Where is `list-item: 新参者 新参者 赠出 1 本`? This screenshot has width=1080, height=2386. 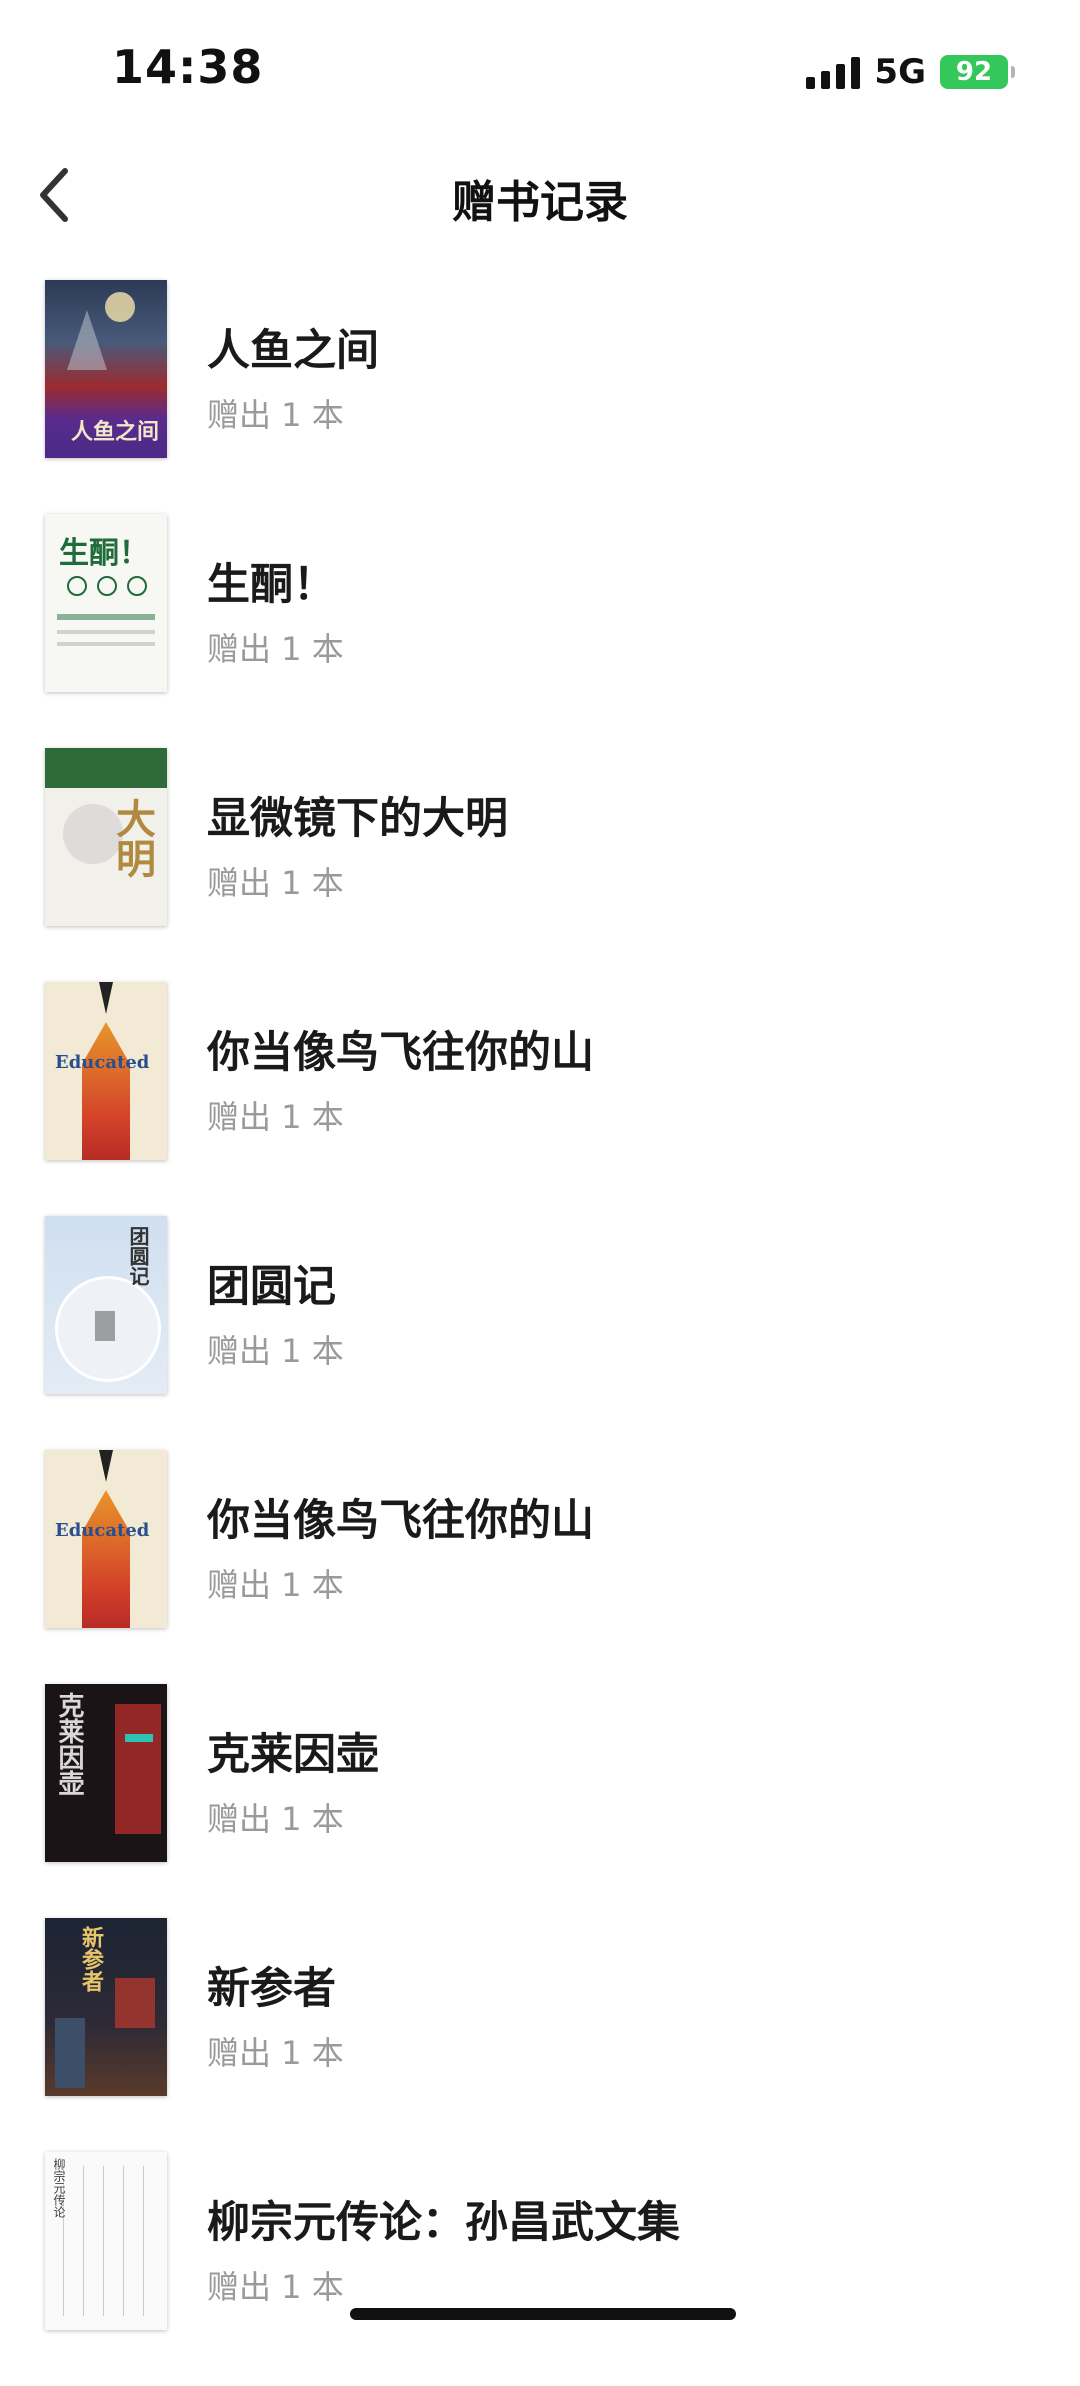
list-item: 新参者 新参者 赠出 1 本 is located at coordinates (540, 2035).